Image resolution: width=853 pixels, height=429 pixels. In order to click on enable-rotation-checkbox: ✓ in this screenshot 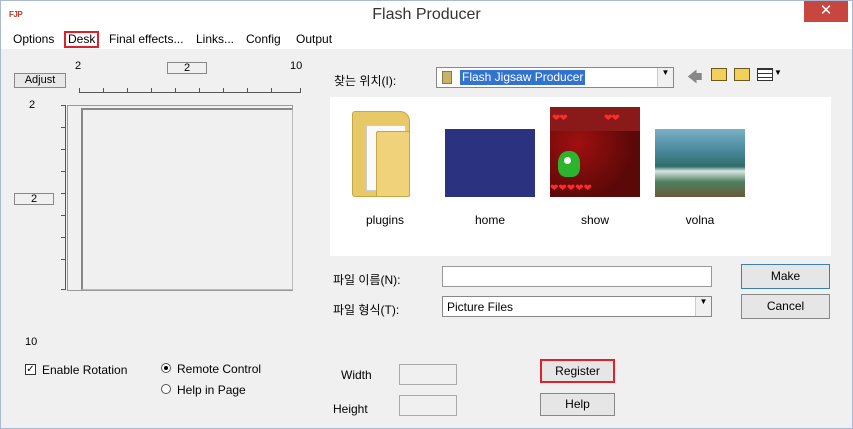, I will do `click(30, 369)`.